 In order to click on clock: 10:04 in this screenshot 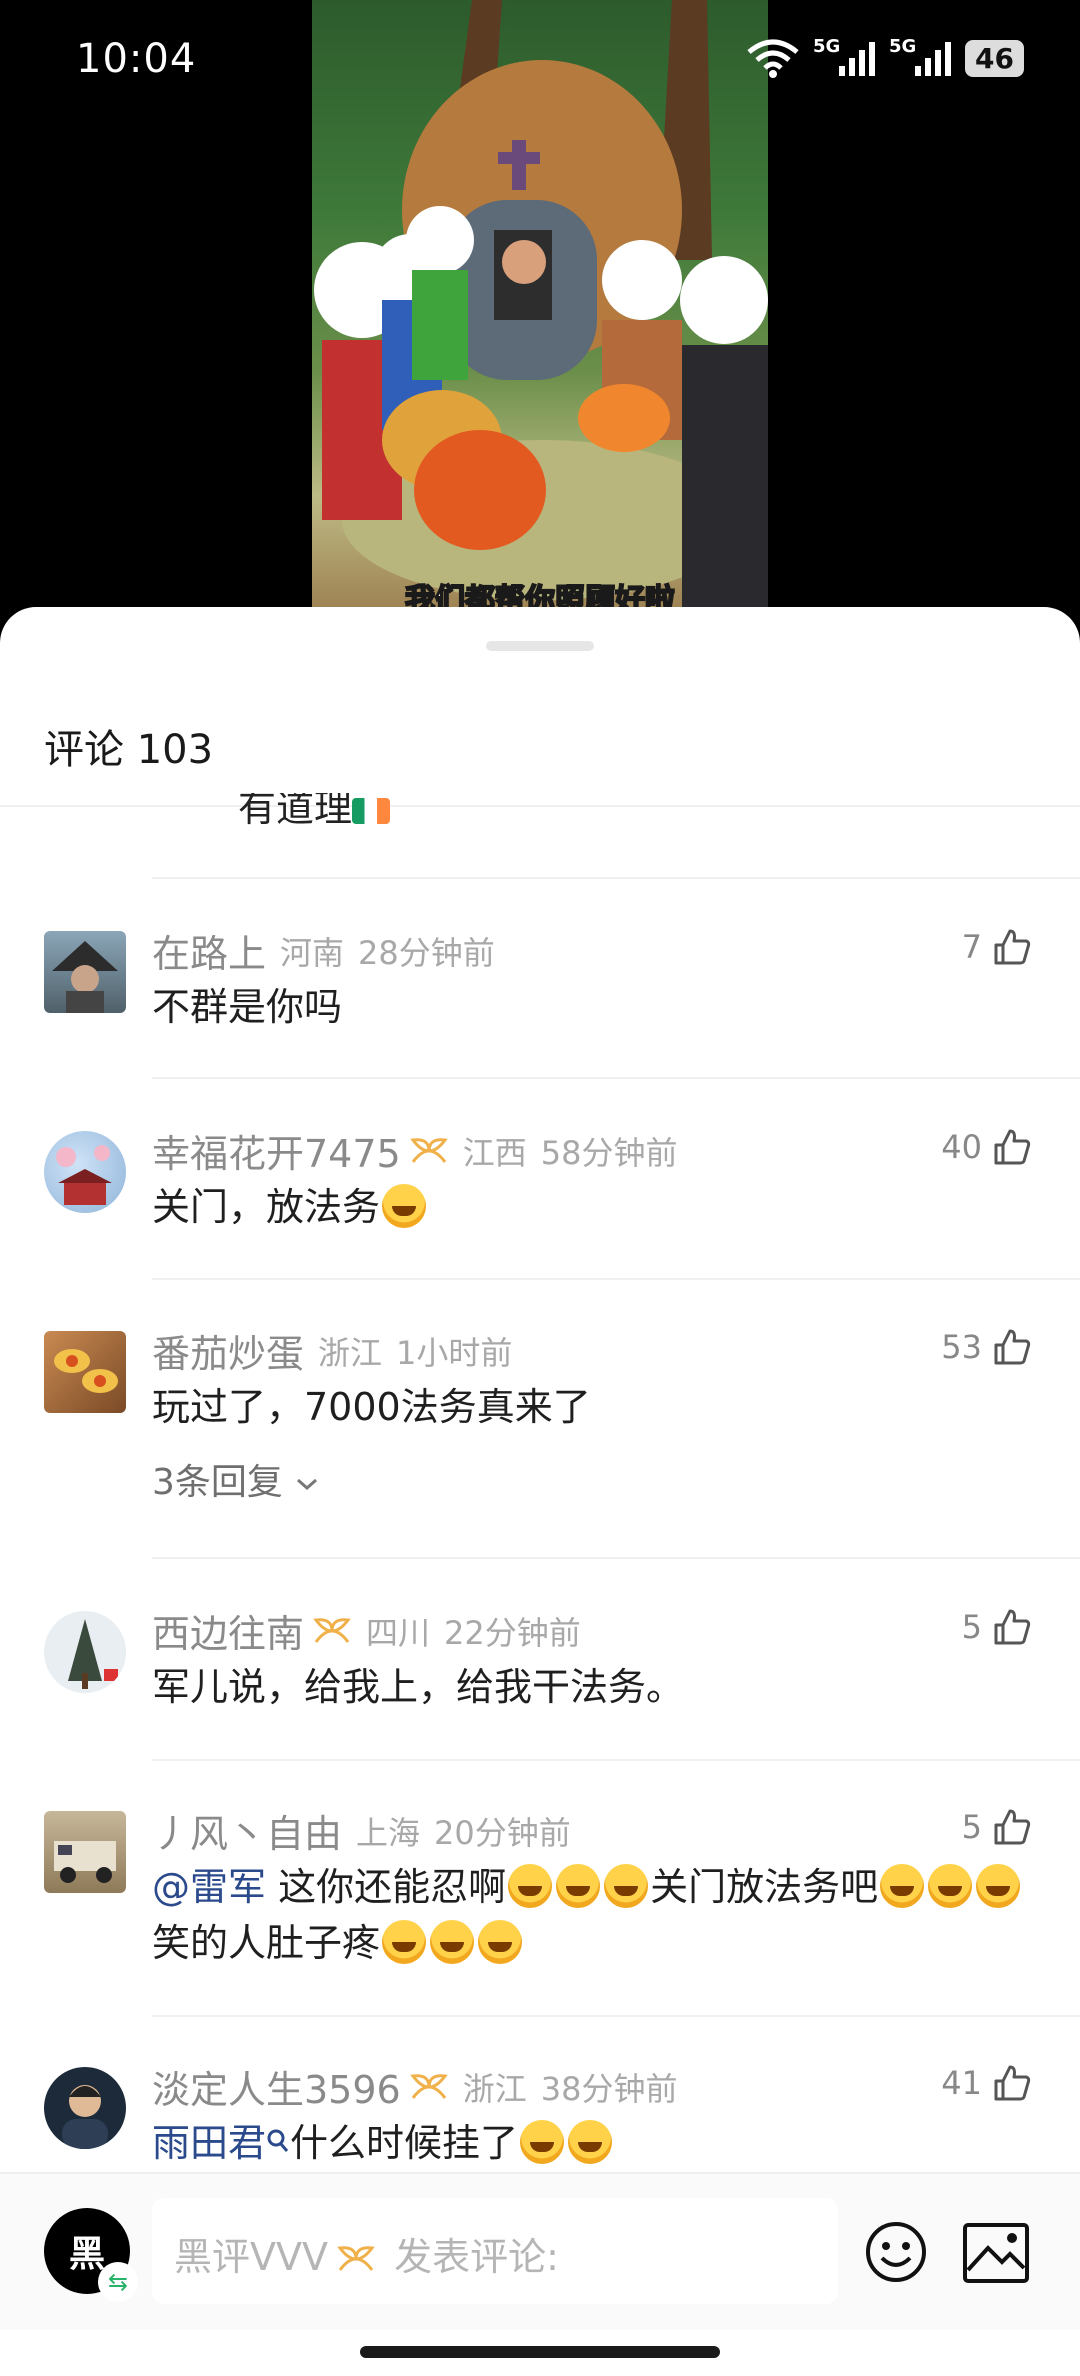, I will do `click(136, 59)`.